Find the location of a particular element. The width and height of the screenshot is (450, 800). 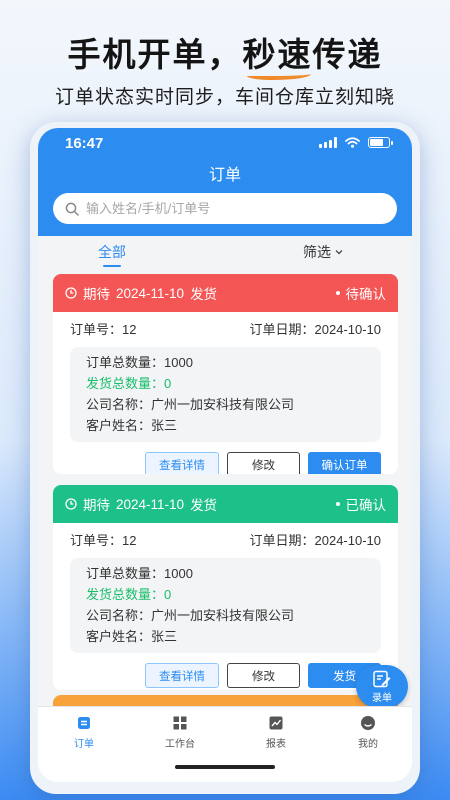

wifi-icon is located at coordinates (352, 142).